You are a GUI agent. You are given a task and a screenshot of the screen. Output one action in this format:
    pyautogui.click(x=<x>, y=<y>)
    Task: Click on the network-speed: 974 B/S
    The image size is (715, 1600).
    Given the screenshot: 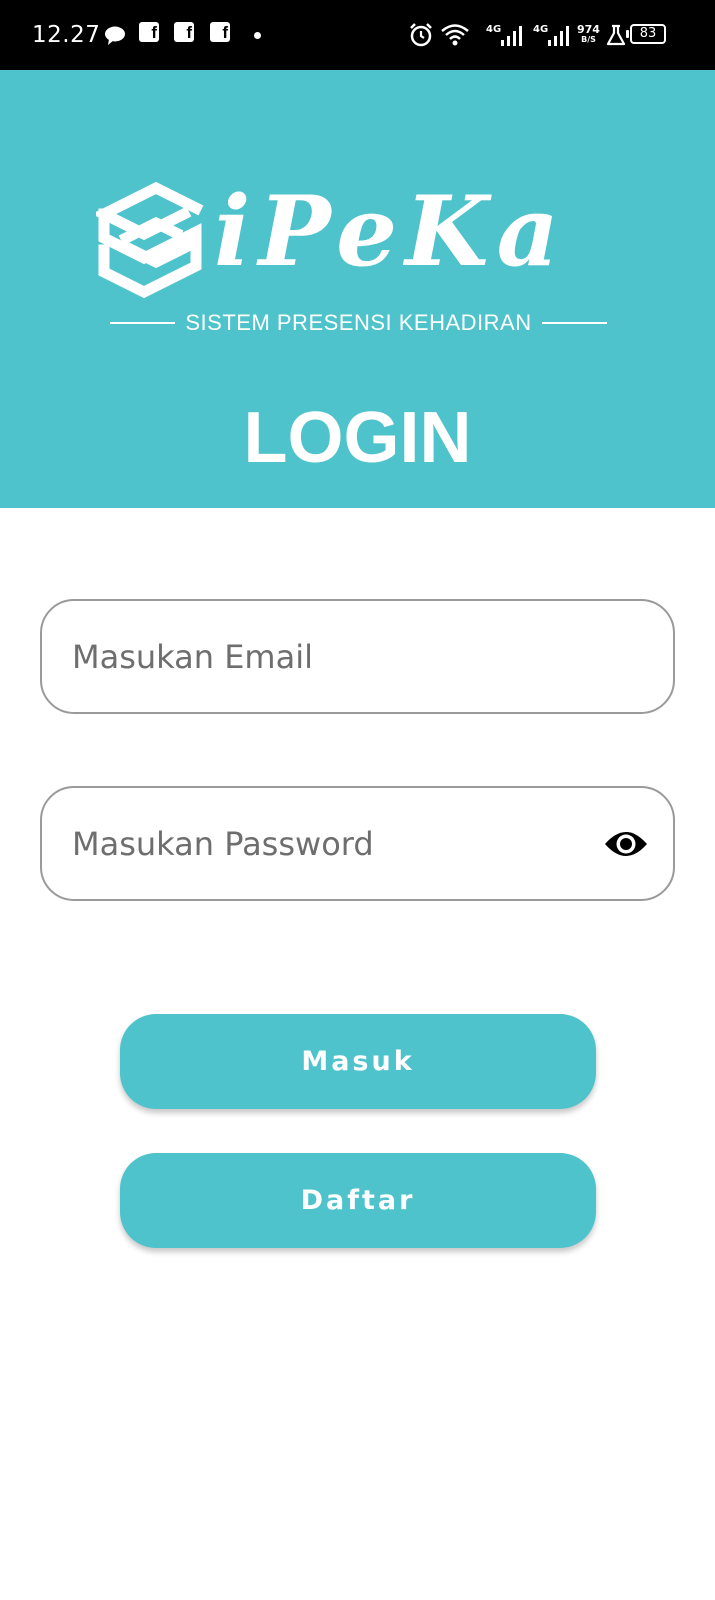 What is the action you would take?
    pyautogui.click(x=588, y=34)
    